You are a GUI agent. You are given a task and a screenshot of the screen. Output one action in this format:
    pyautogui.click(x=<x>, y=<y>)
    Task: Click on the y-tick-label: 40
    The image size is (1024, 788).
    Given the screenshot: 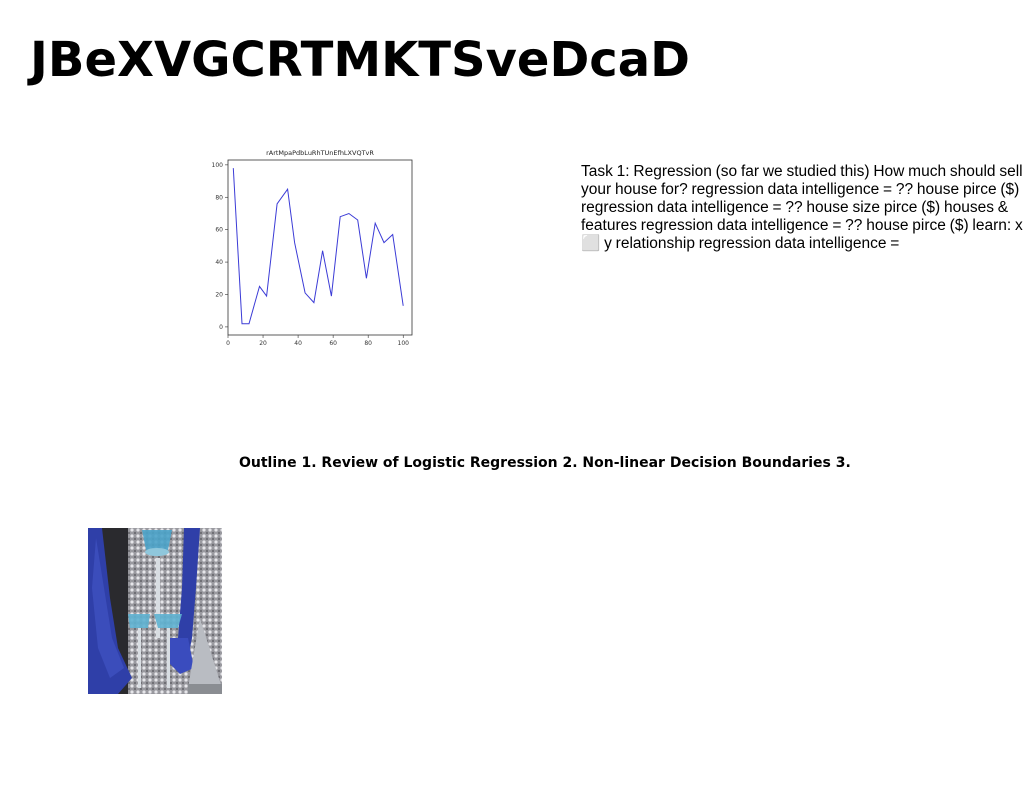 What is the action you would take?
    pyautogui.click(x=219, y=262)
    